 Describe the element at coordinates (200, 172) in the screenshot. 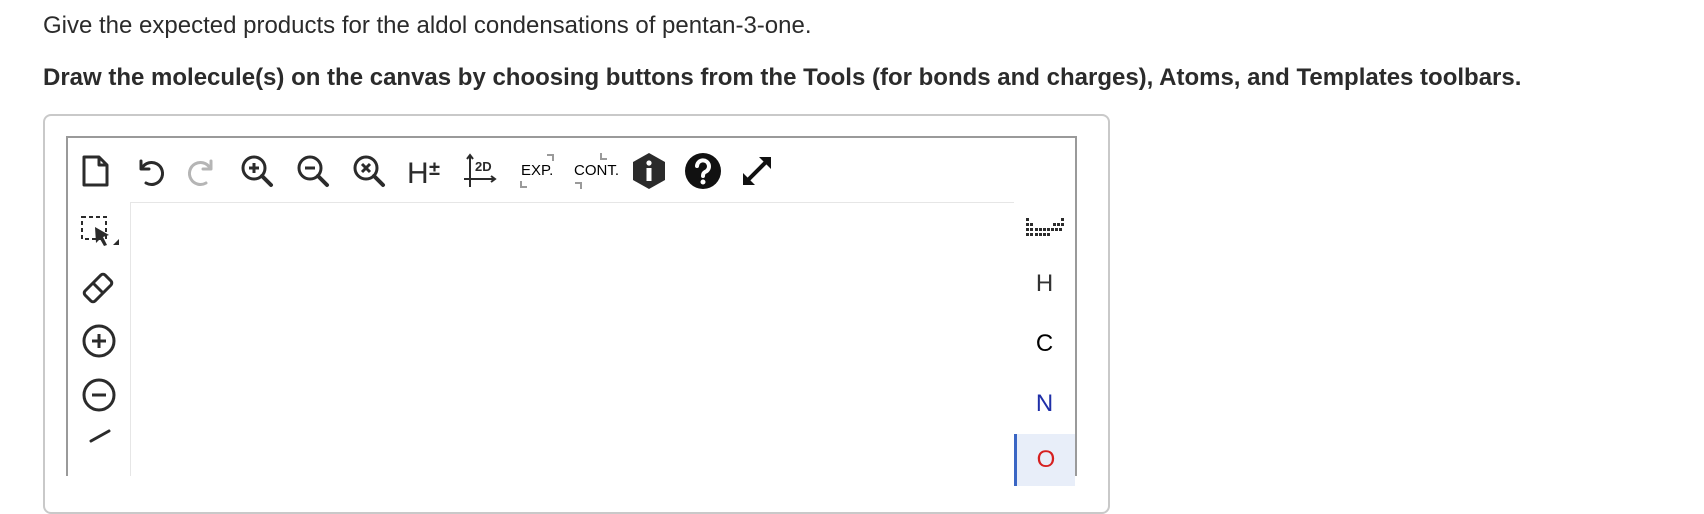

I see `redo-icon` at that location.